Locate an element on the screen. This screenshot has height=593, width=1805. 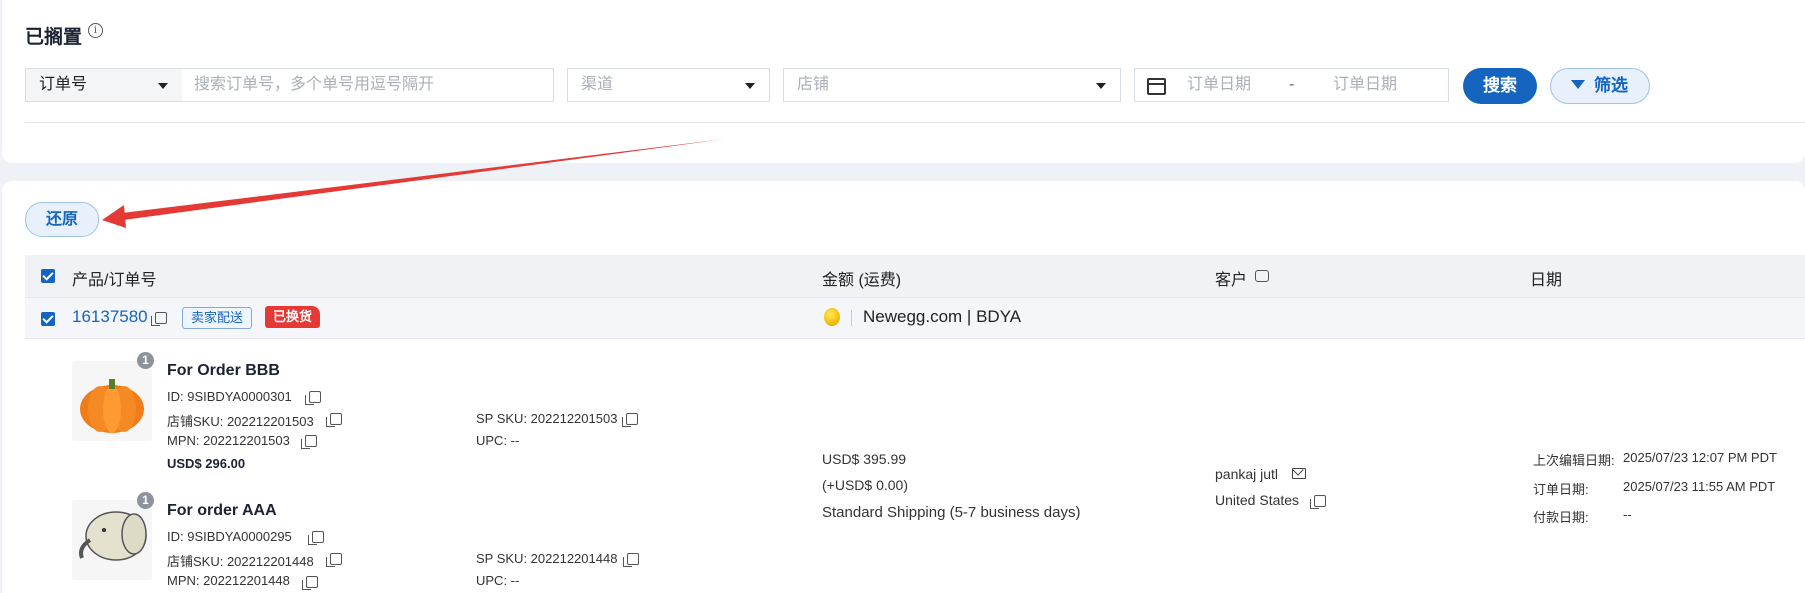
header-customer: 客户 is located at coordinates (1231, 280).